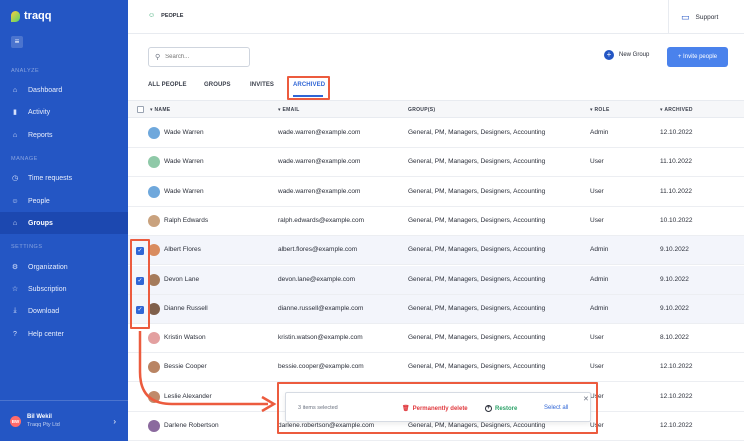 Image resolution: width=744 pixels, height=441 pixels. I want to click on avatar: BW, so click(15, 421).